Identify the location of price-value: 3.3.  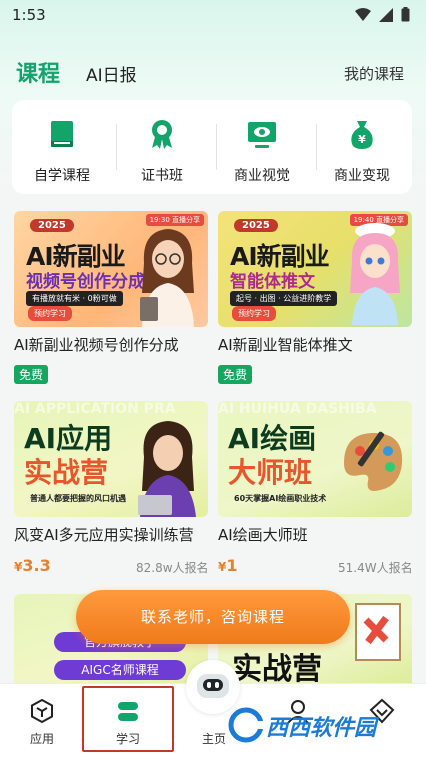
(36, 565).